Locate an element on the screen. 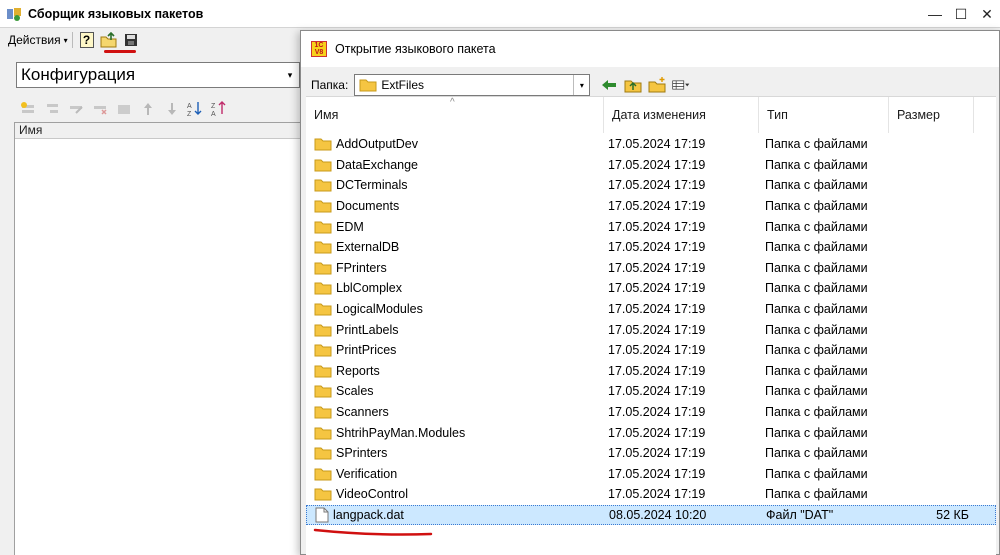  folder-select-value: ExtFiles is located at coordinates (403, 85).